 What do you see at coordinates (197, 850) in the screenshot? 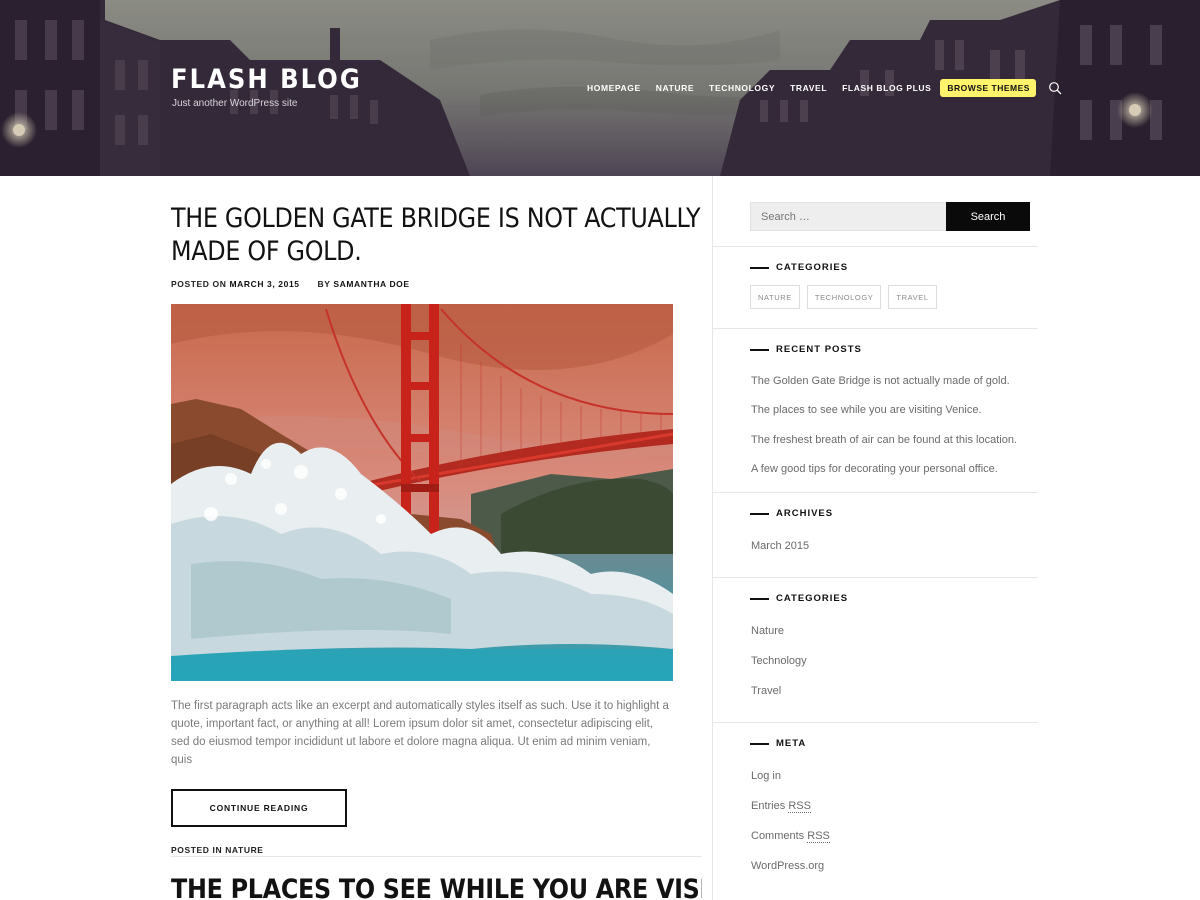
I see `posted-in-label: POSTED IN` at bounding box center [197, 850].